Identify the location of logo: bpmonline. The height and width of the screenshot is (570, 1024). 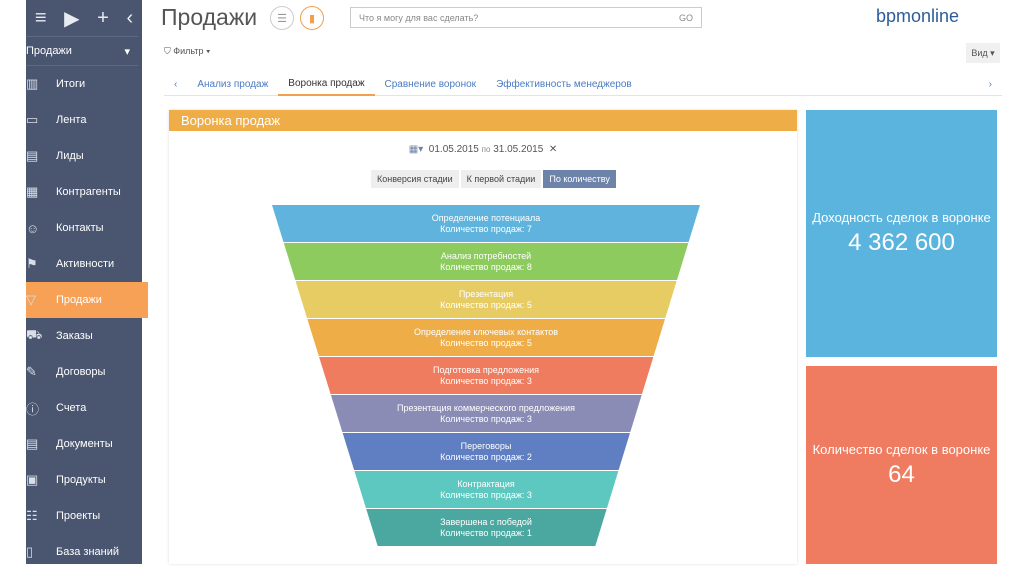
(918, 16).